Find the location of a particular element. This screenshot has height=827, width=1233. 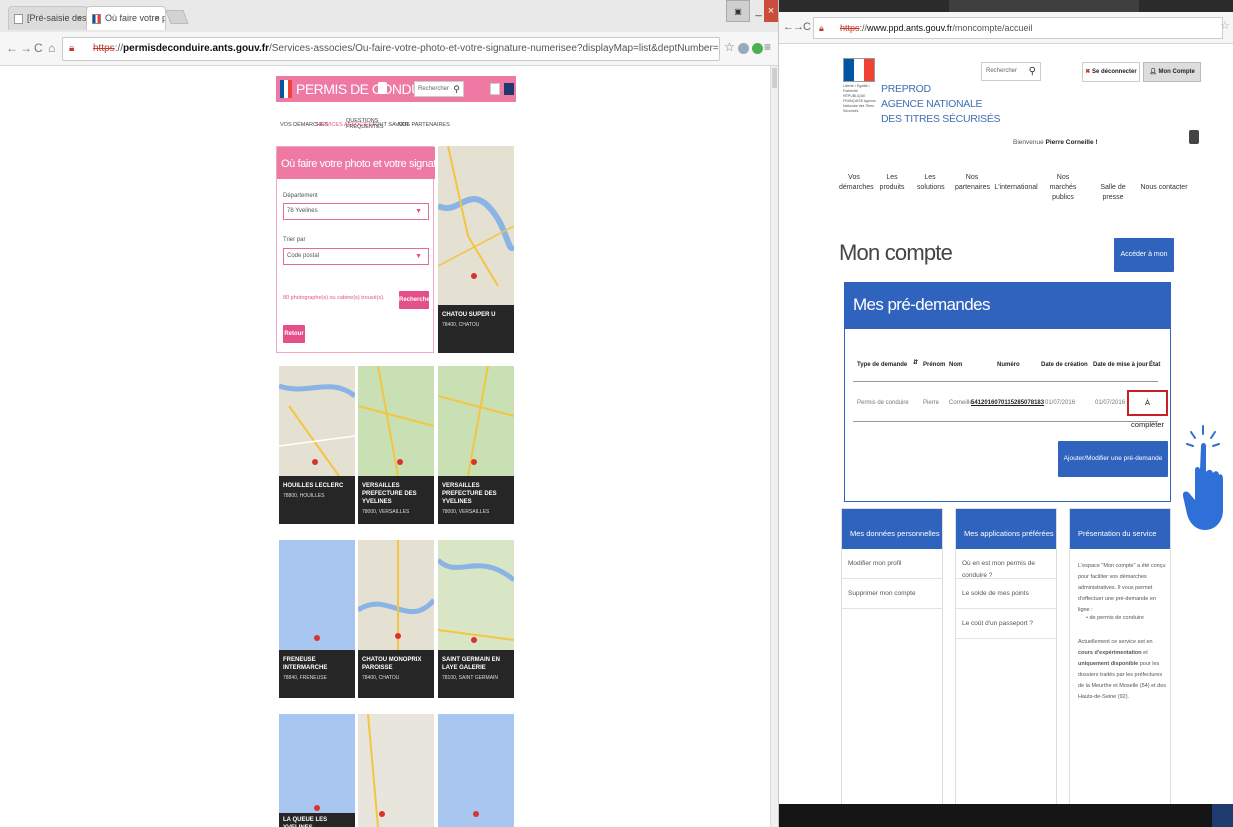

add-modify-predemande-button: Ajouter/Modifier une pré-demande is located at coordinates (1113, 459).